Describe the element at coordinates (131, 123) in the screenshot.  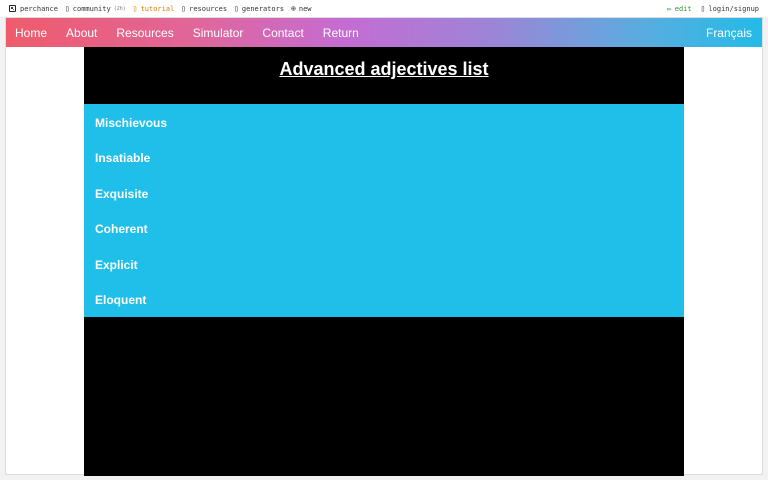
I see `list-item: Mischievous` at that location.